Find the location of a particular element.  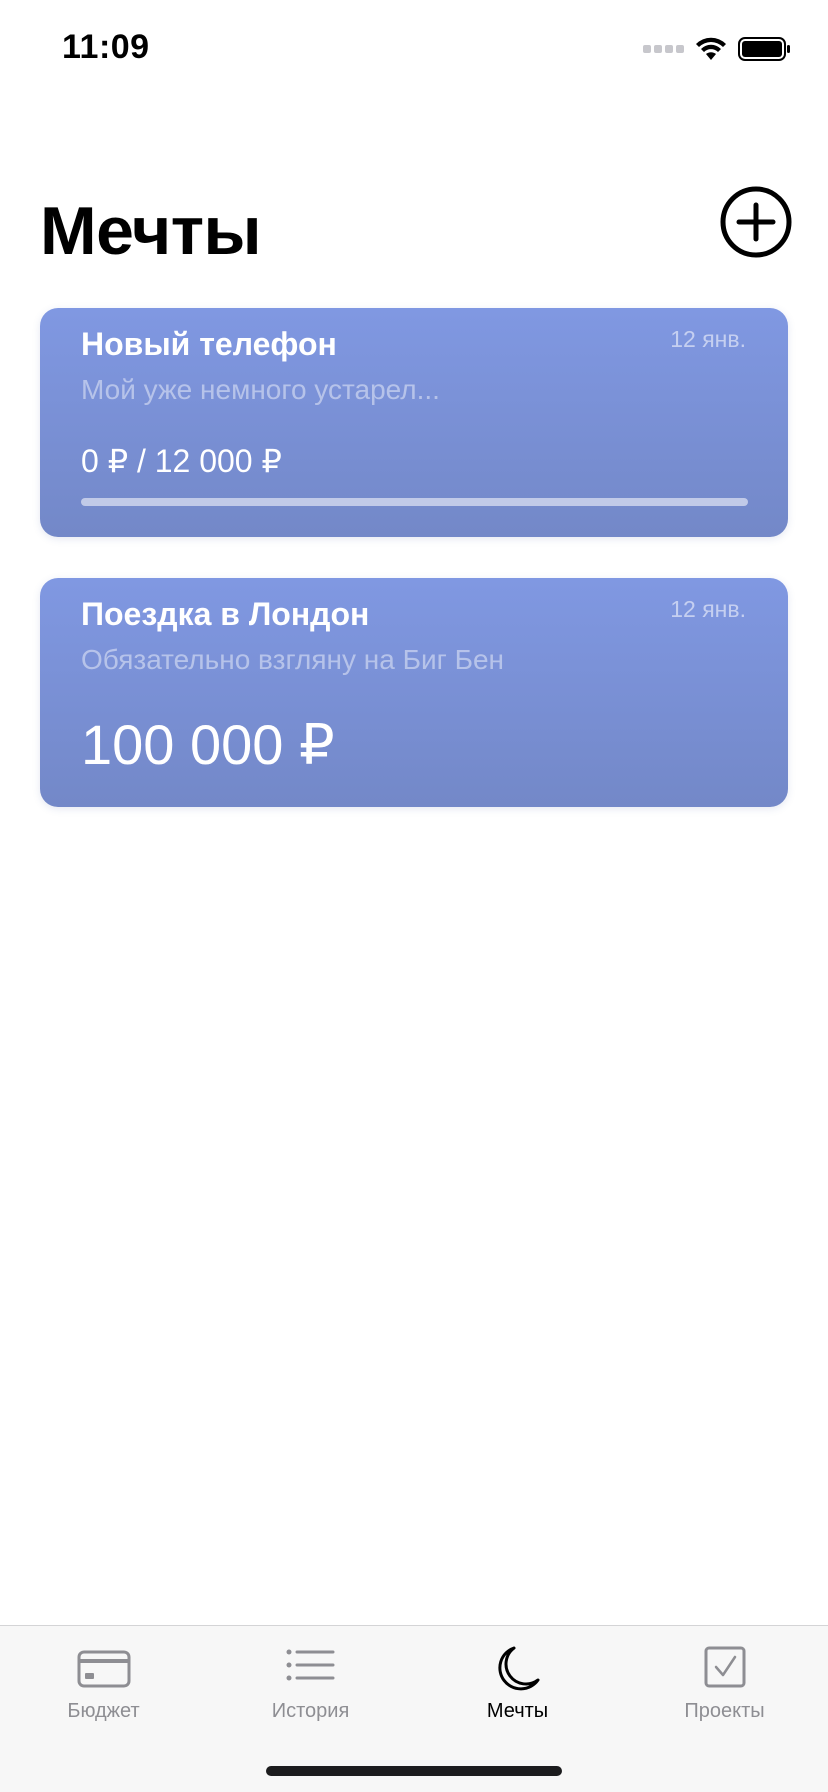

dream-description: Обязательно взгляну на Биг Бен is located at coordinates (293, 659).